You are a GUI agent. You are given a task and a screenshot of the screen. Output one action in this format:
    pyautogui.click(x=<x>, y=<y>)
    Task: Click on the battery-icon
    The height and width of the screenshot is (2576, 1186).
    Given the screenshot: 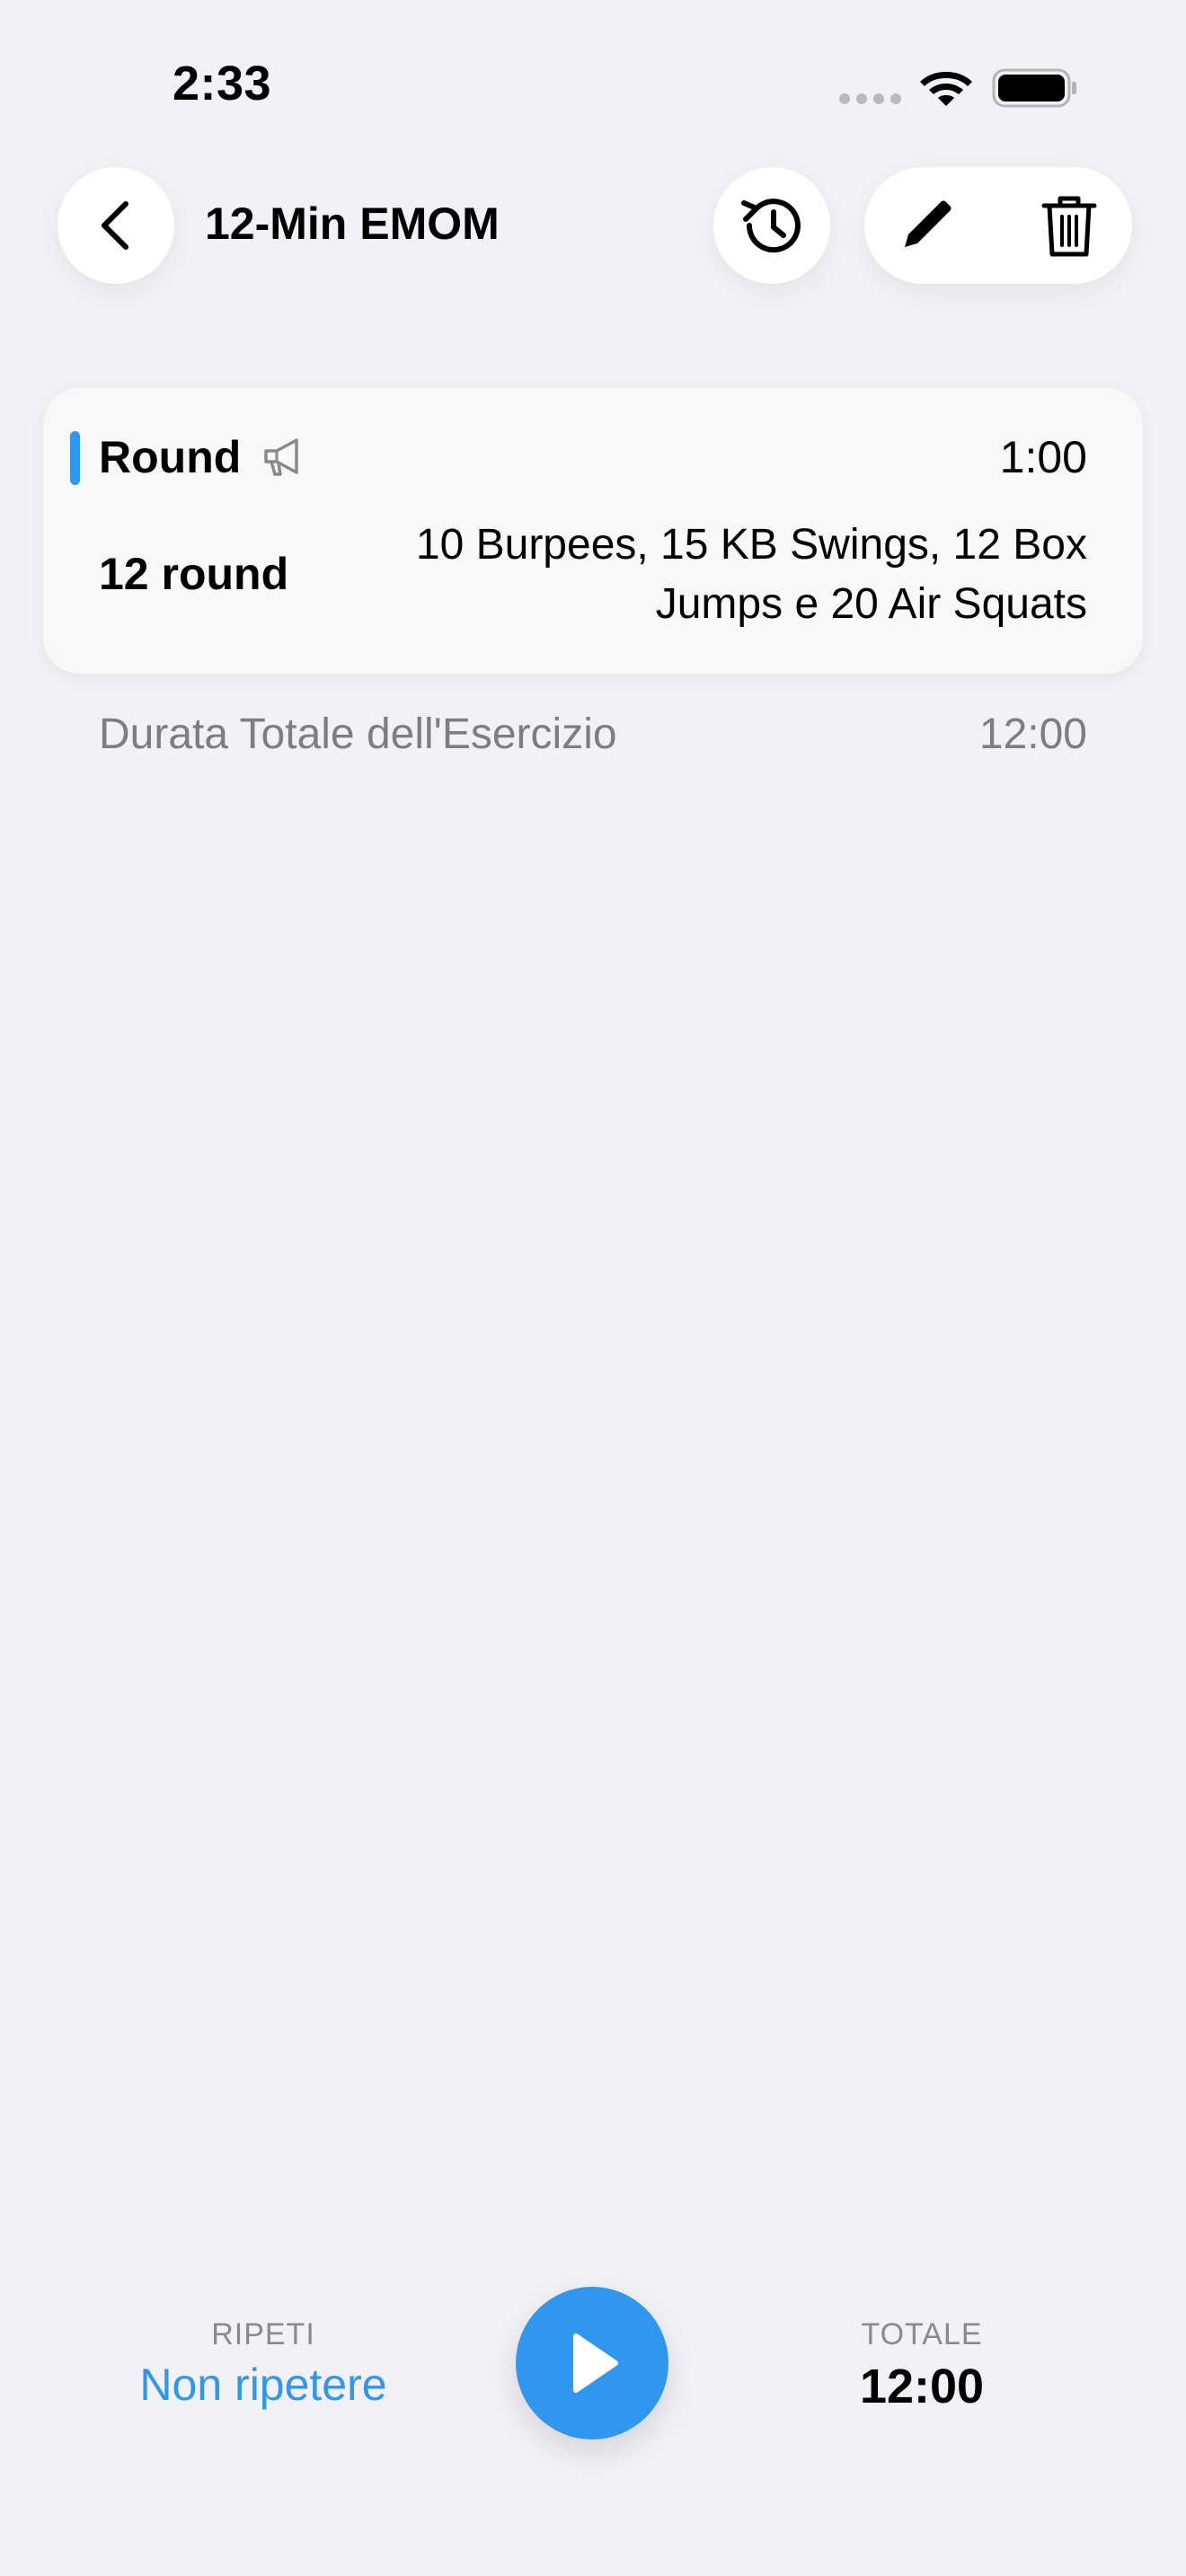 What is the action you would take?
    pyautogui.click(x=1034, y=88)
    